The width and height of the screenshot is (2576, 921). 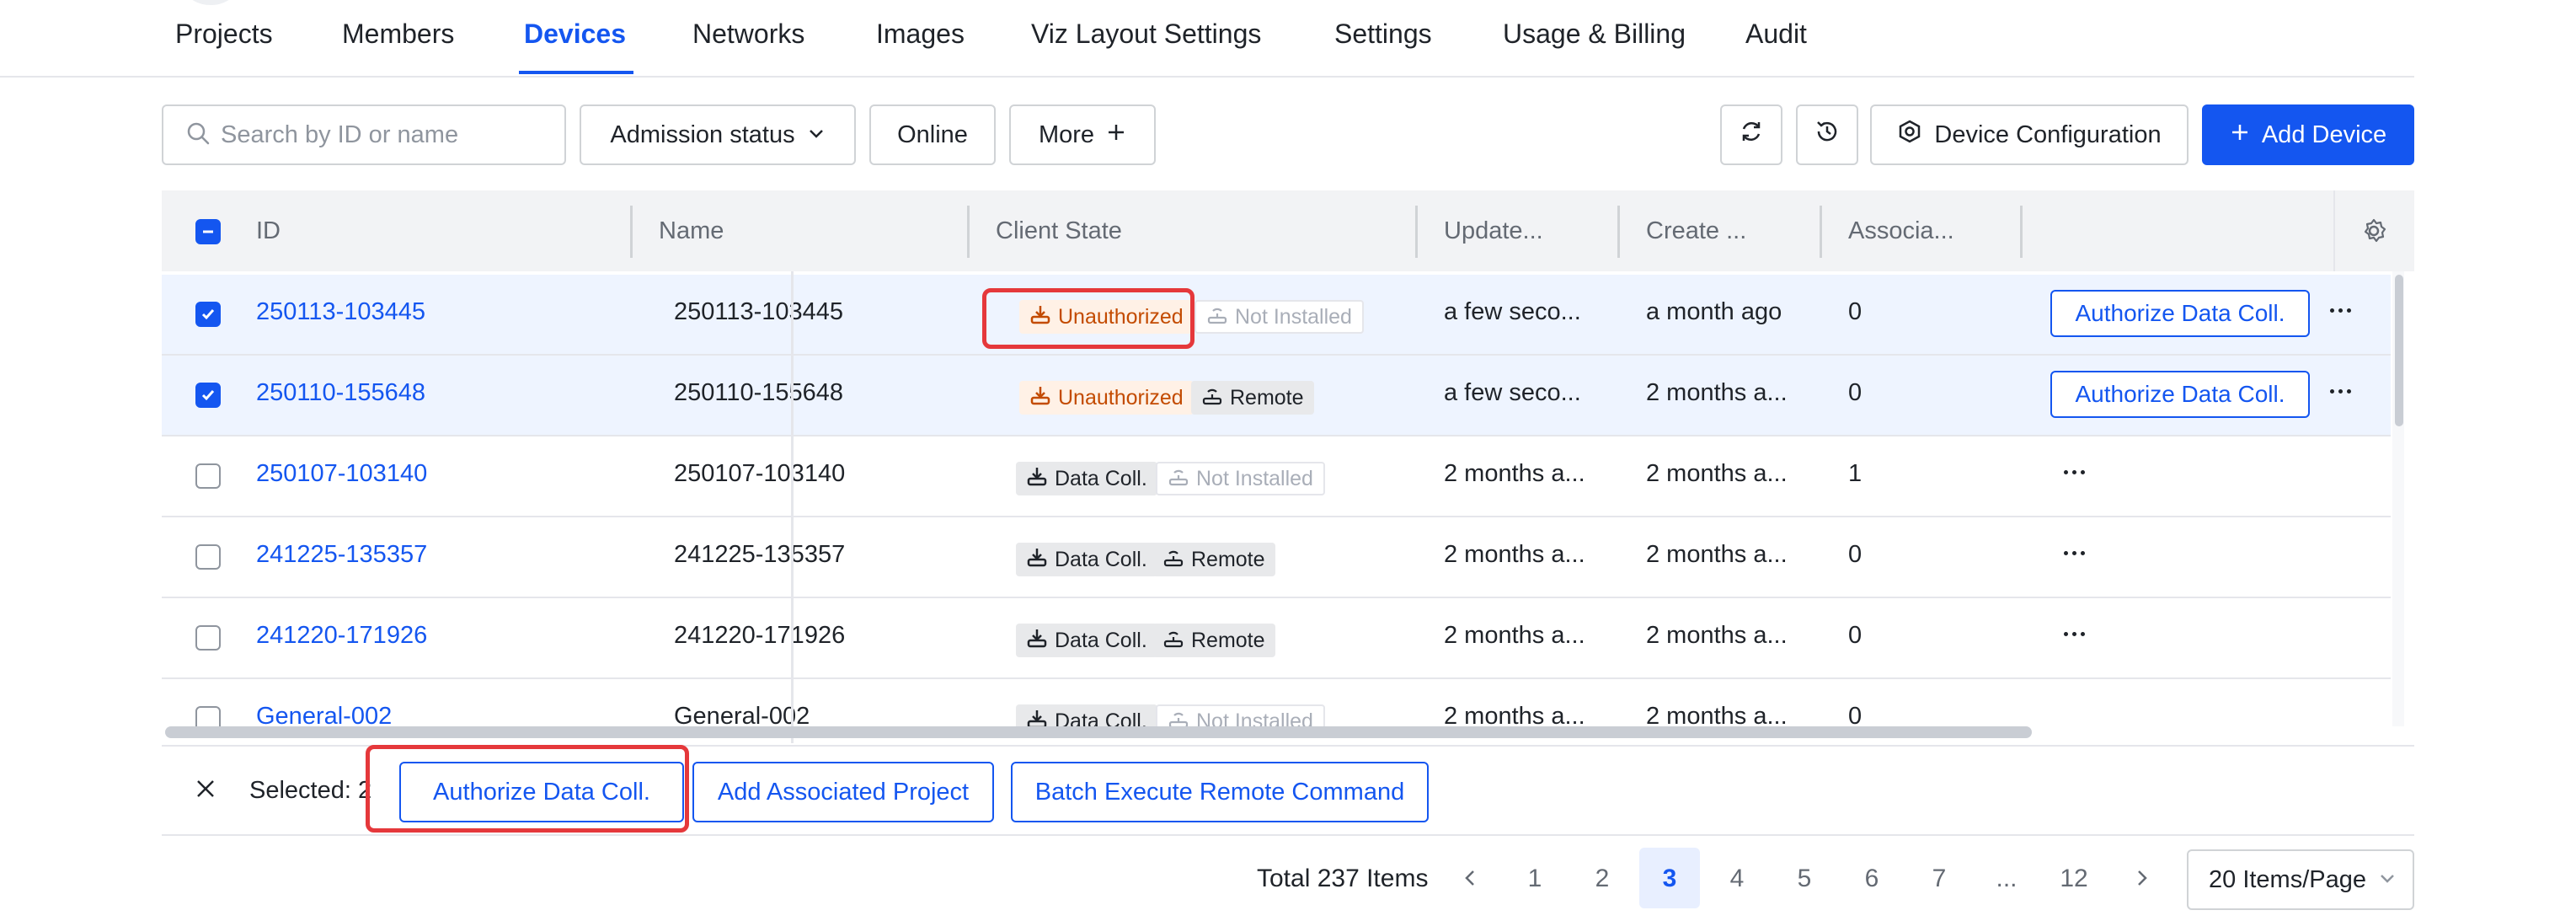 I want to click on status-badge-not-installed: Not Installed, so click(x=1240, y=479).